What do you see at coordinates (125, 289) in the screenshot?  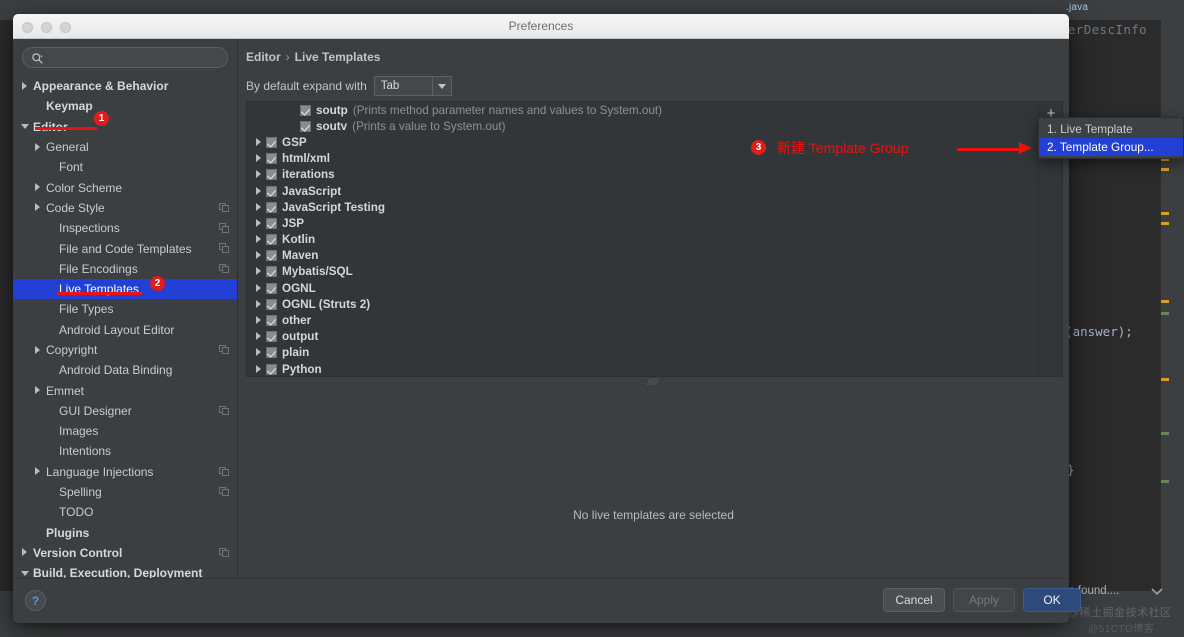 I see `sidebar-item-live-templates: Live Templates` at bounding box center [125, 289].